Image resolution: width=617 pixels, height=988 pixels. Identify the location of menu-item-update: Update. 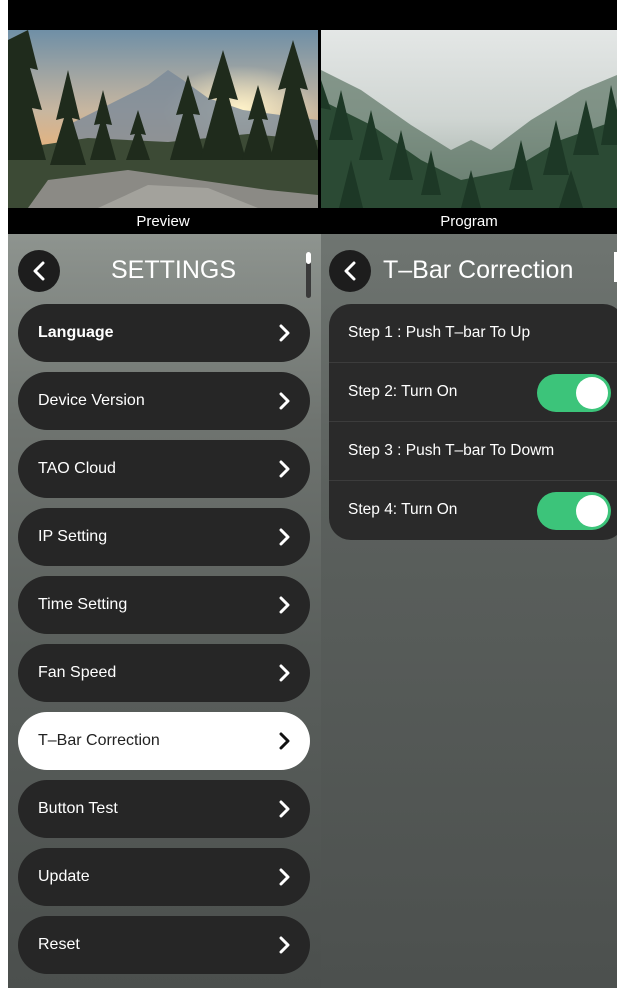
(164, 877).